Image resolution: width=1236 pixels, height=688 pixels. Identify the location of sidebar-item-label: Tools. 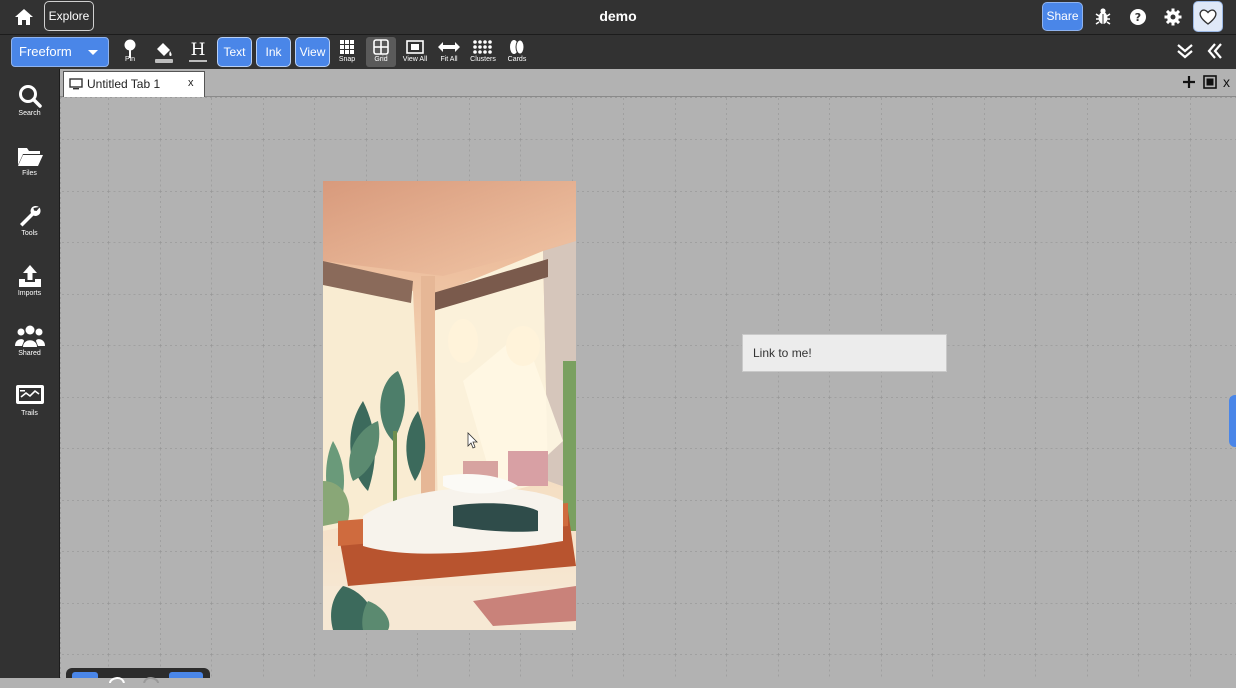
(29, 233).